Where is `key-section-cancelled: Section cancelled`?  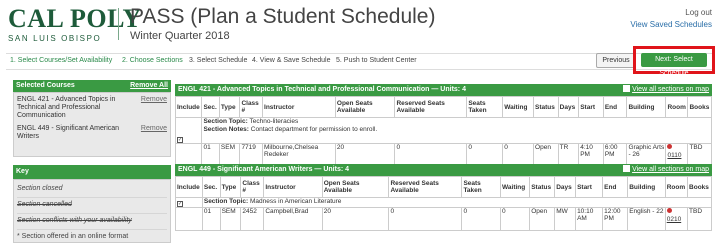 key-section-cancelled: Section cancelled is located at coordinates (92, 207).